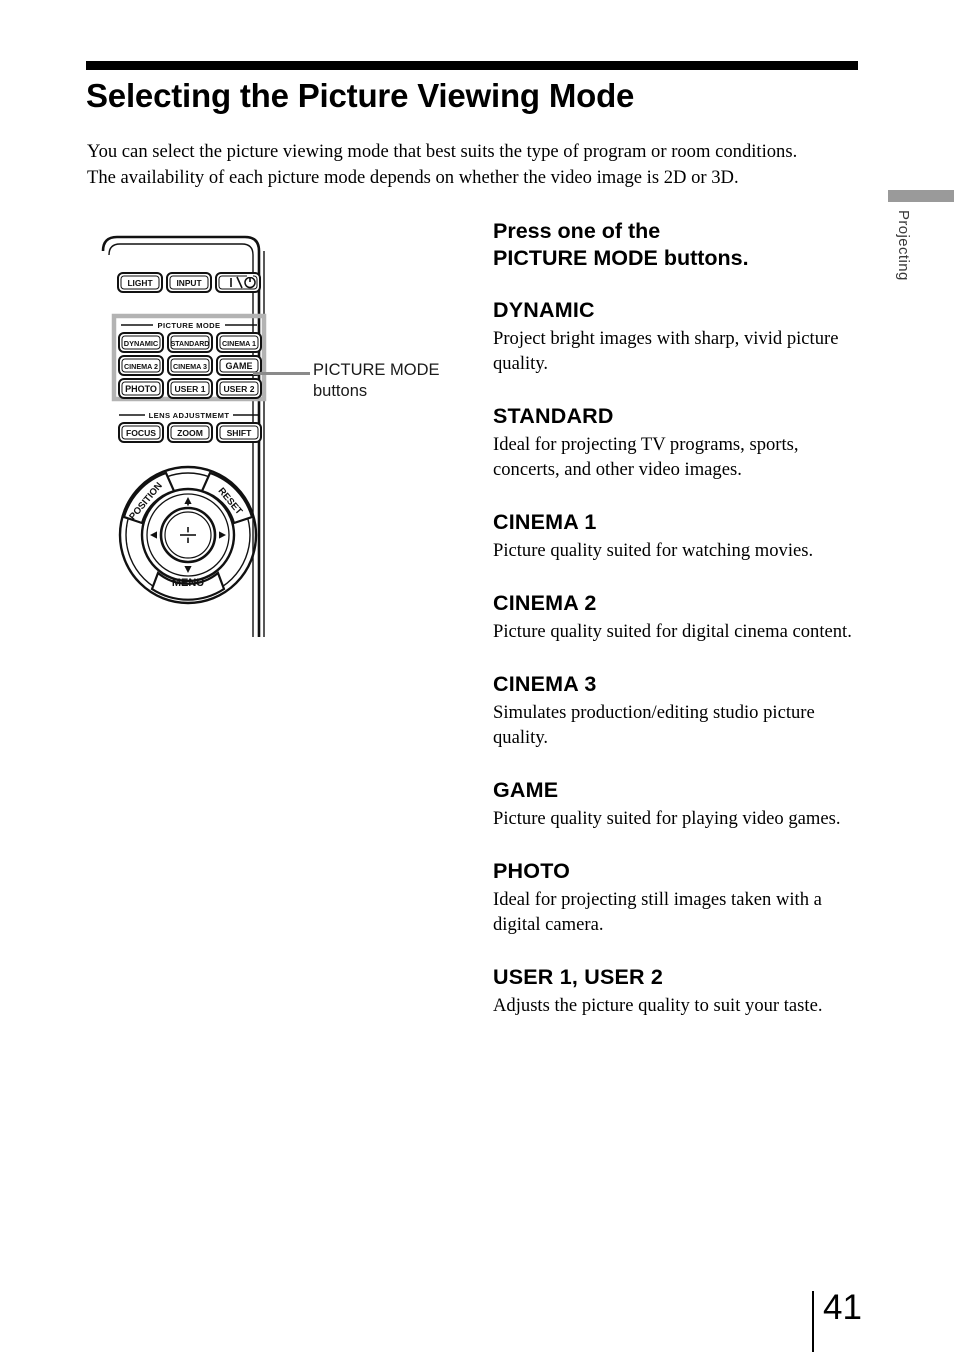  Describe the element at coordinates (360, 95) in the screenshot. I see `page-title: Selecting the Picture Viewing Mode` at that location.